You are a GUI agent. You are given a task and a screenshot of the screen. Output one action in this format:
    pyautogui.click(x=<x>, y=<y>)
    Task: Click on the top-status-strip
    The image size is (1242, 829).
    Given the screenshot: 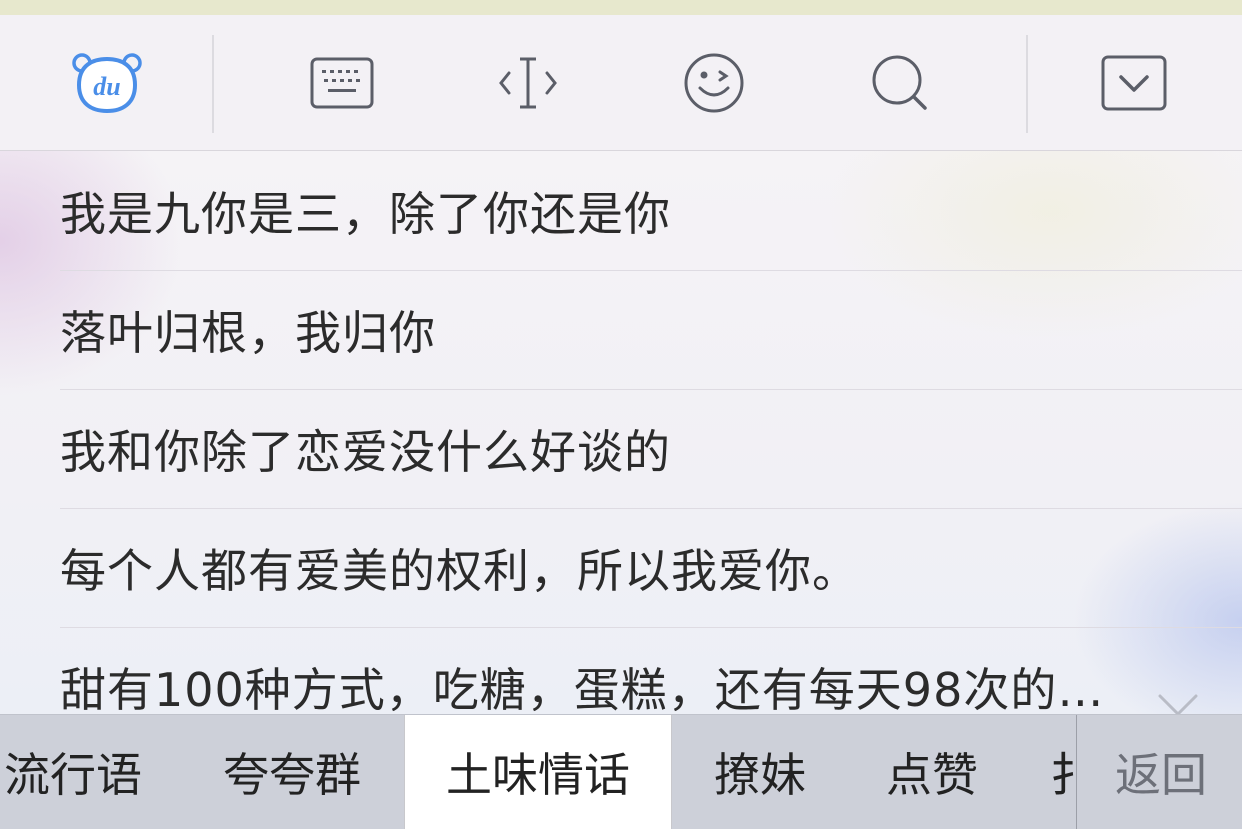 What is the action you would take?
    pyautogui.click(x=621, y=7)
    